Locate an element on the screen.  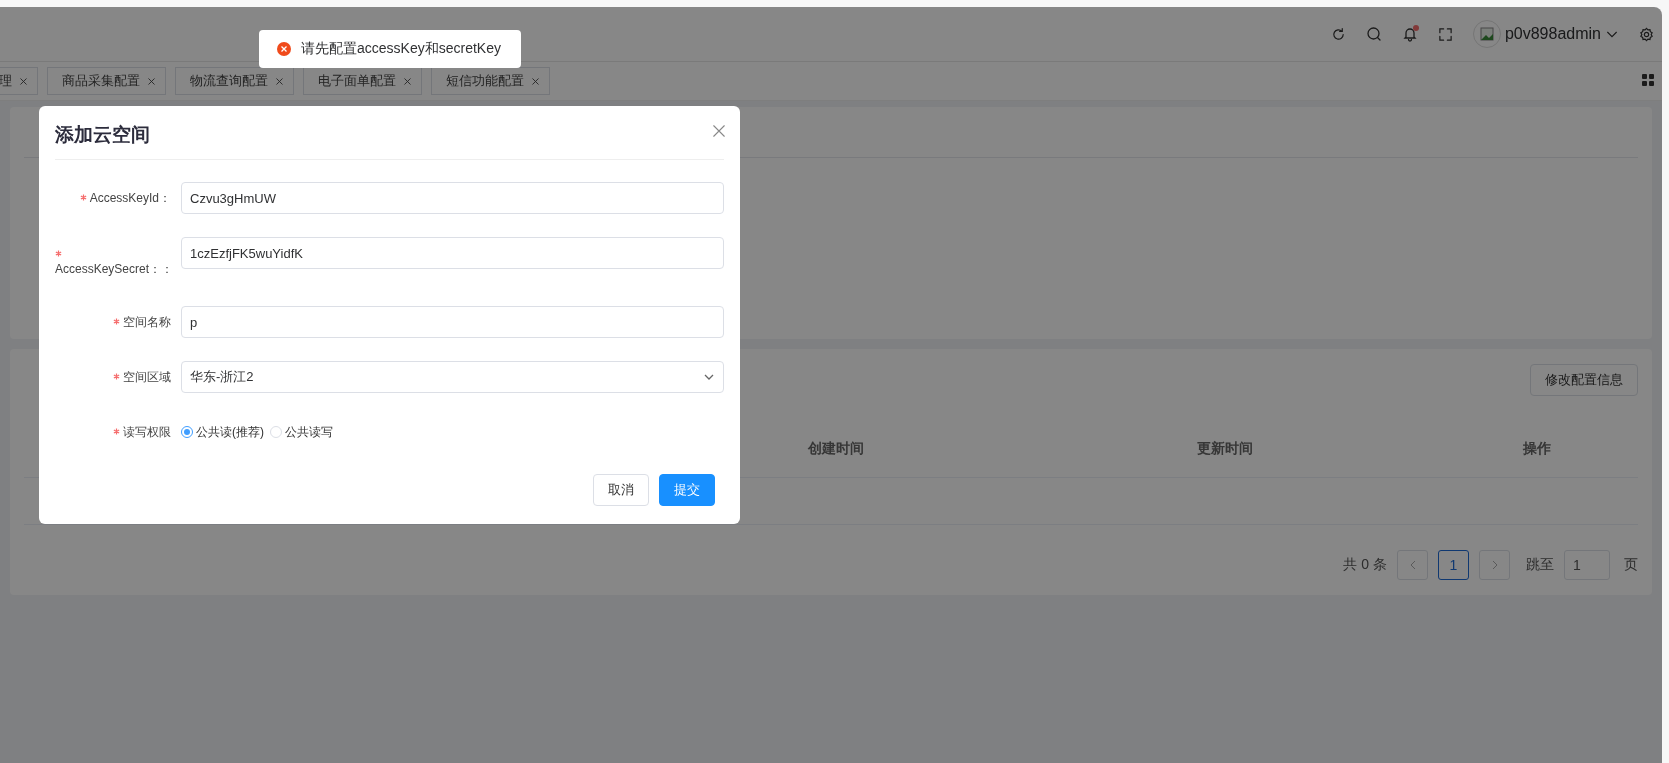
search-icon is located at coordinates (1373, 34).